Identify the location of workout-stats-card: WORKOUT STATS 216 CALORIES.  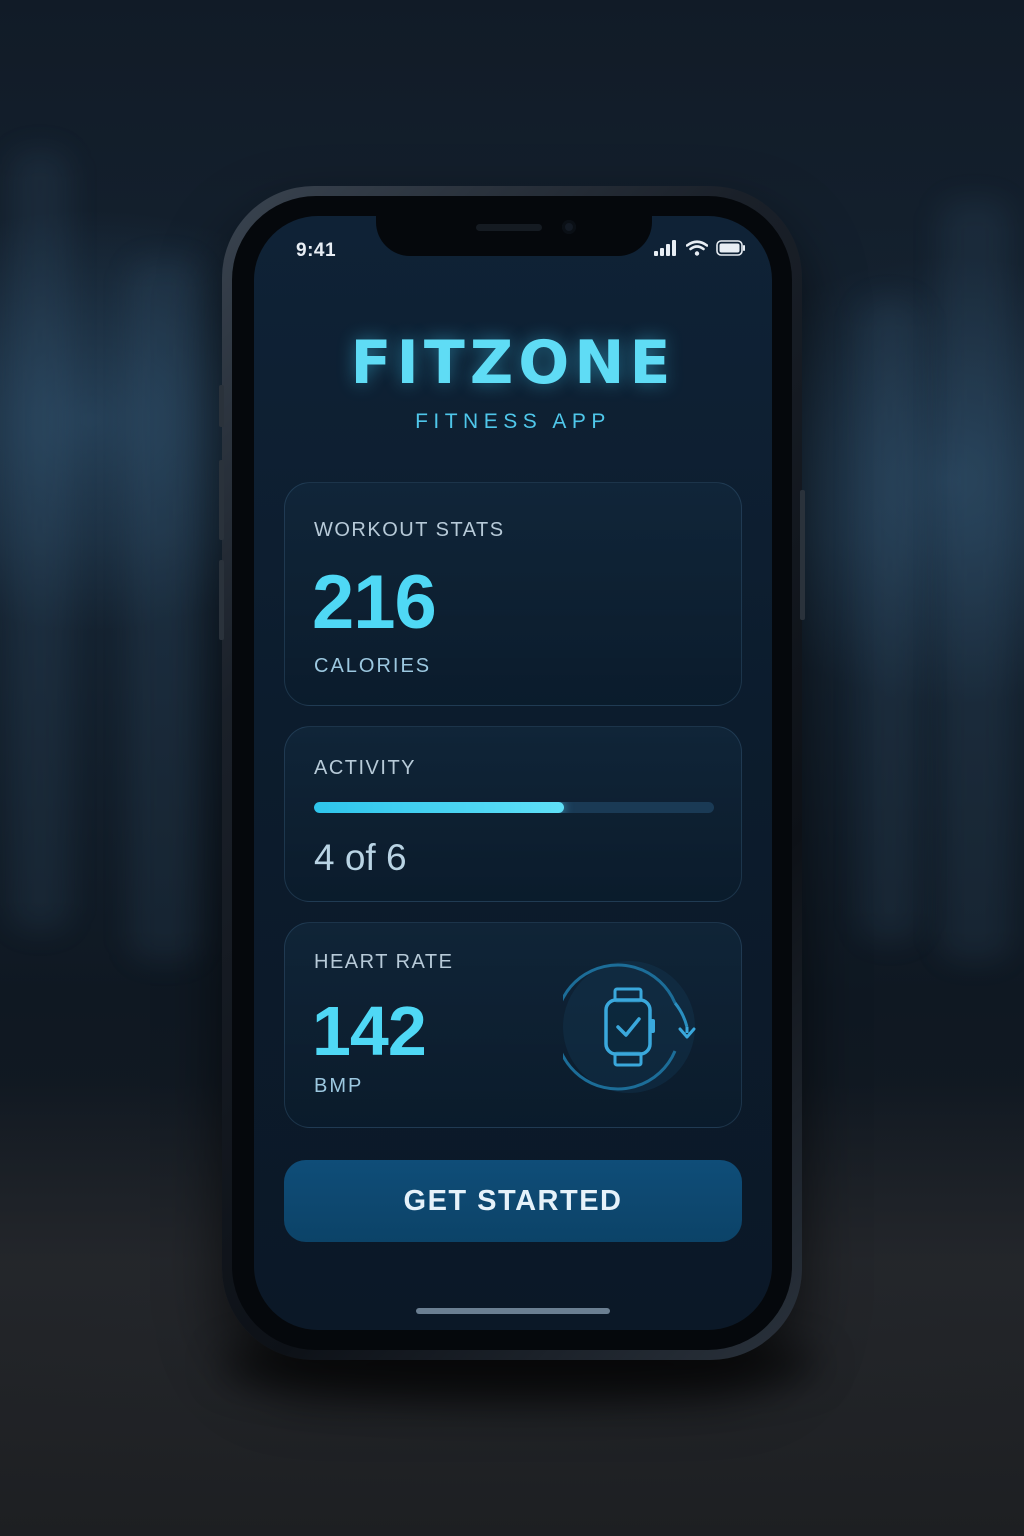
(513, 594).